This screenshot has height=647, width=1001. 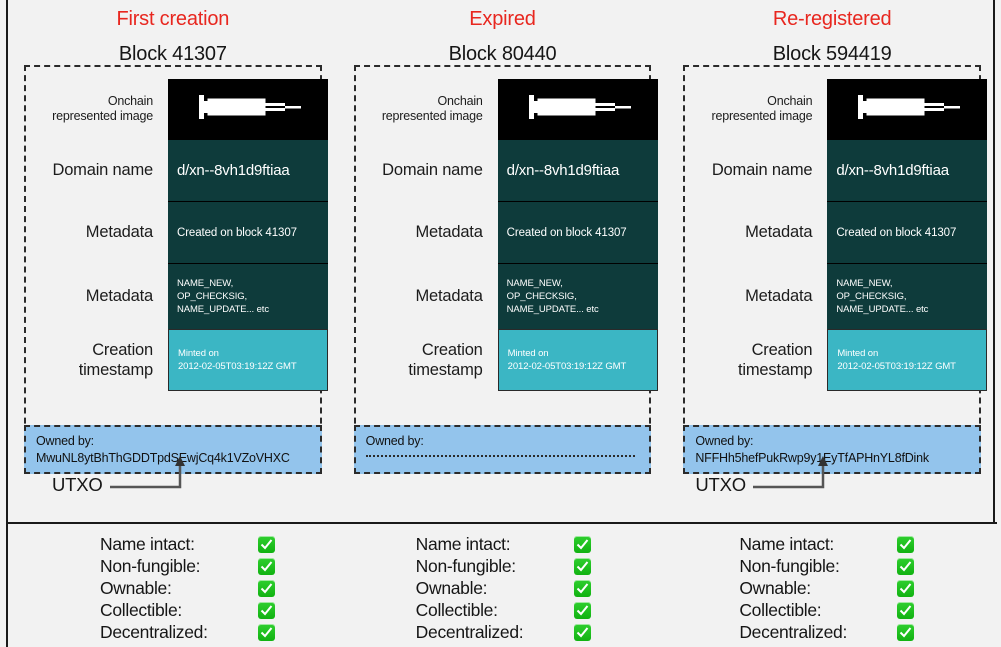 I want to click on owner-strip: Owned by:, so click(x=502, y=449).